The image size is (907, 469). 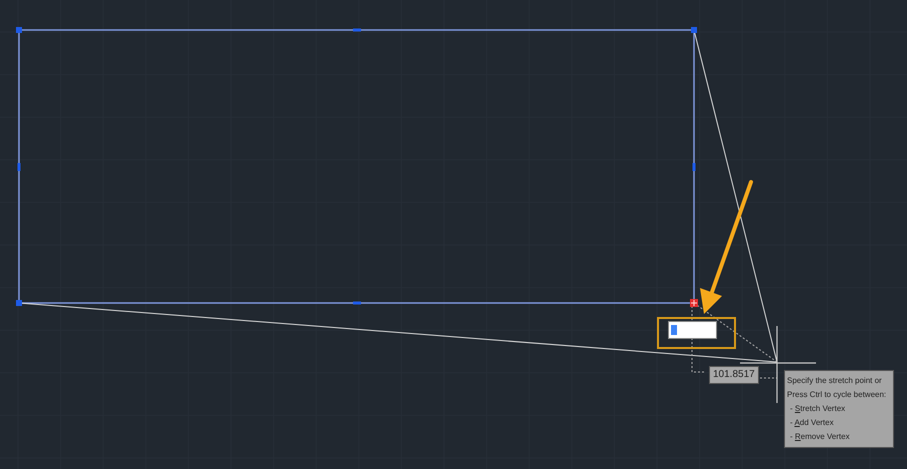 I want to click on tooltip-option: - Add Vertex, so click(x=839, y=423).